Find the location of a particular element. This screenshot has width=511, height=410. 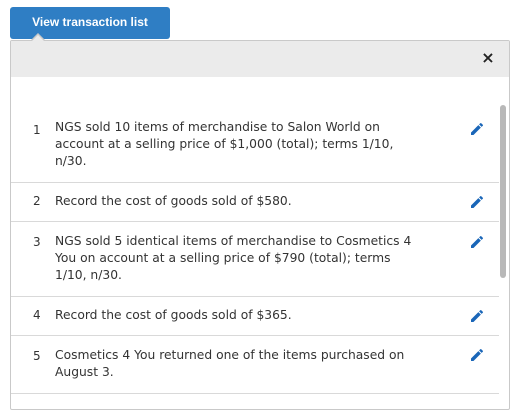

description-line: n/30. is located at coordinates (71, 161).